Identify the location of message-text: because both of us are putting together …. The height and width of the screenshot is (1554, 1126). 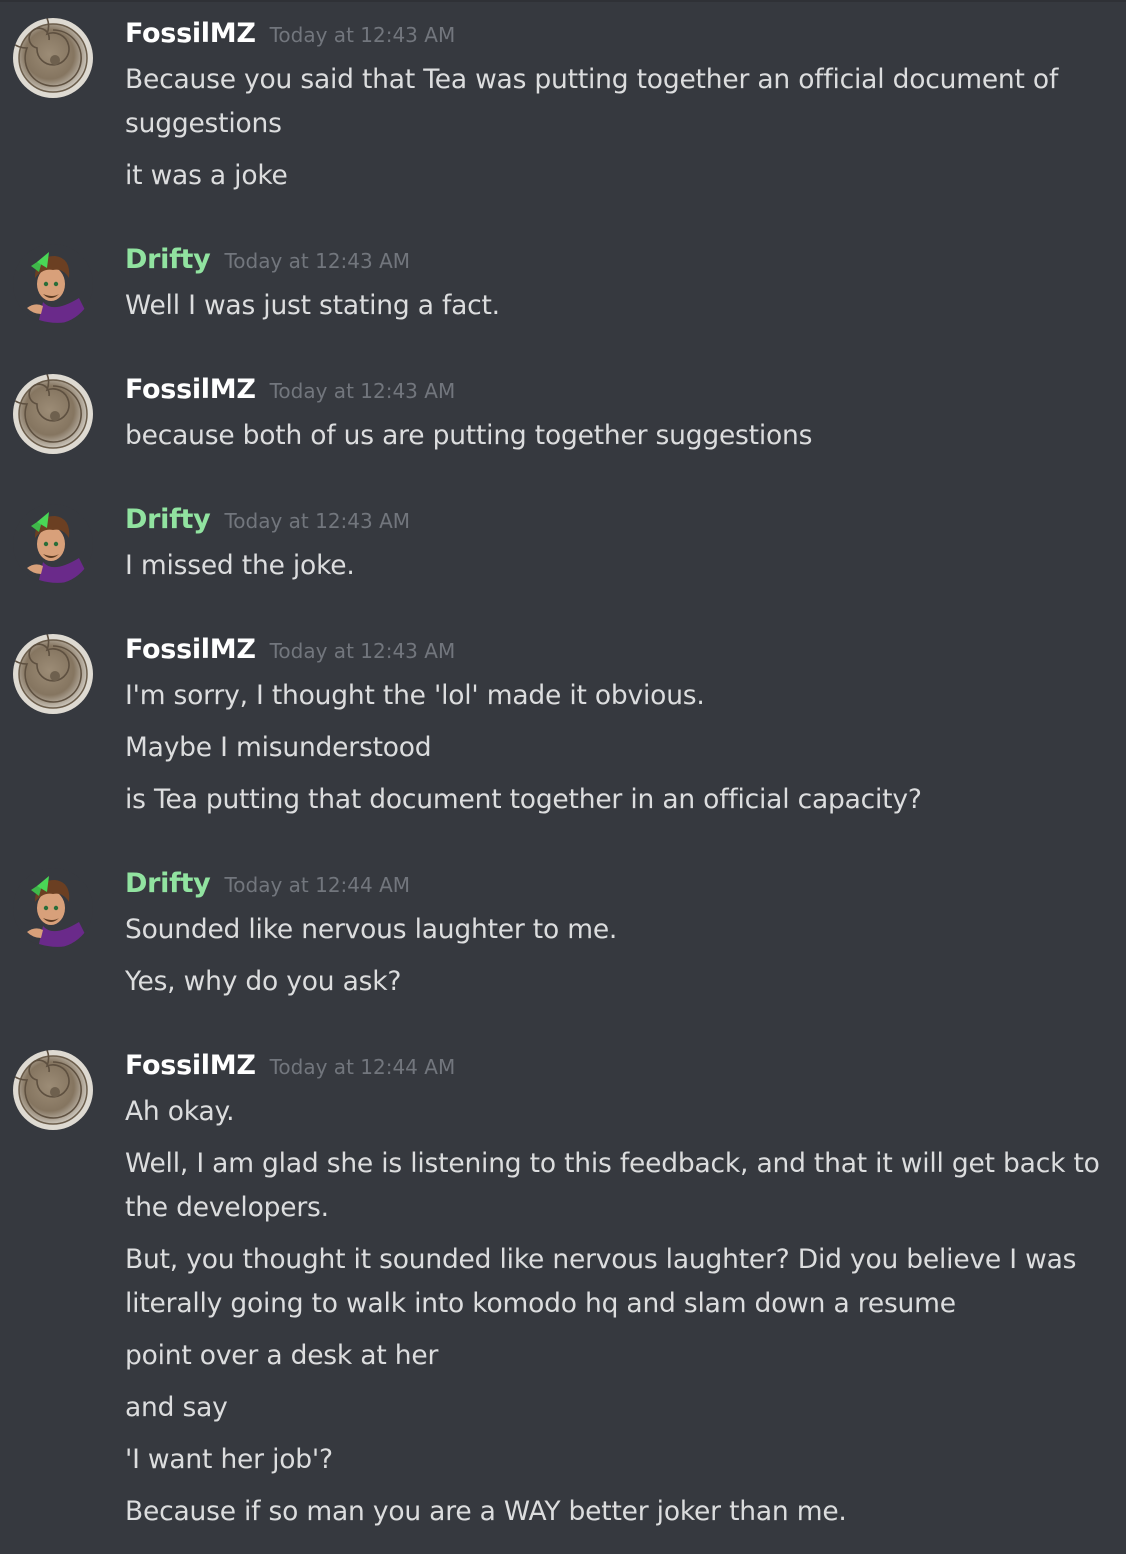
(469, 435).